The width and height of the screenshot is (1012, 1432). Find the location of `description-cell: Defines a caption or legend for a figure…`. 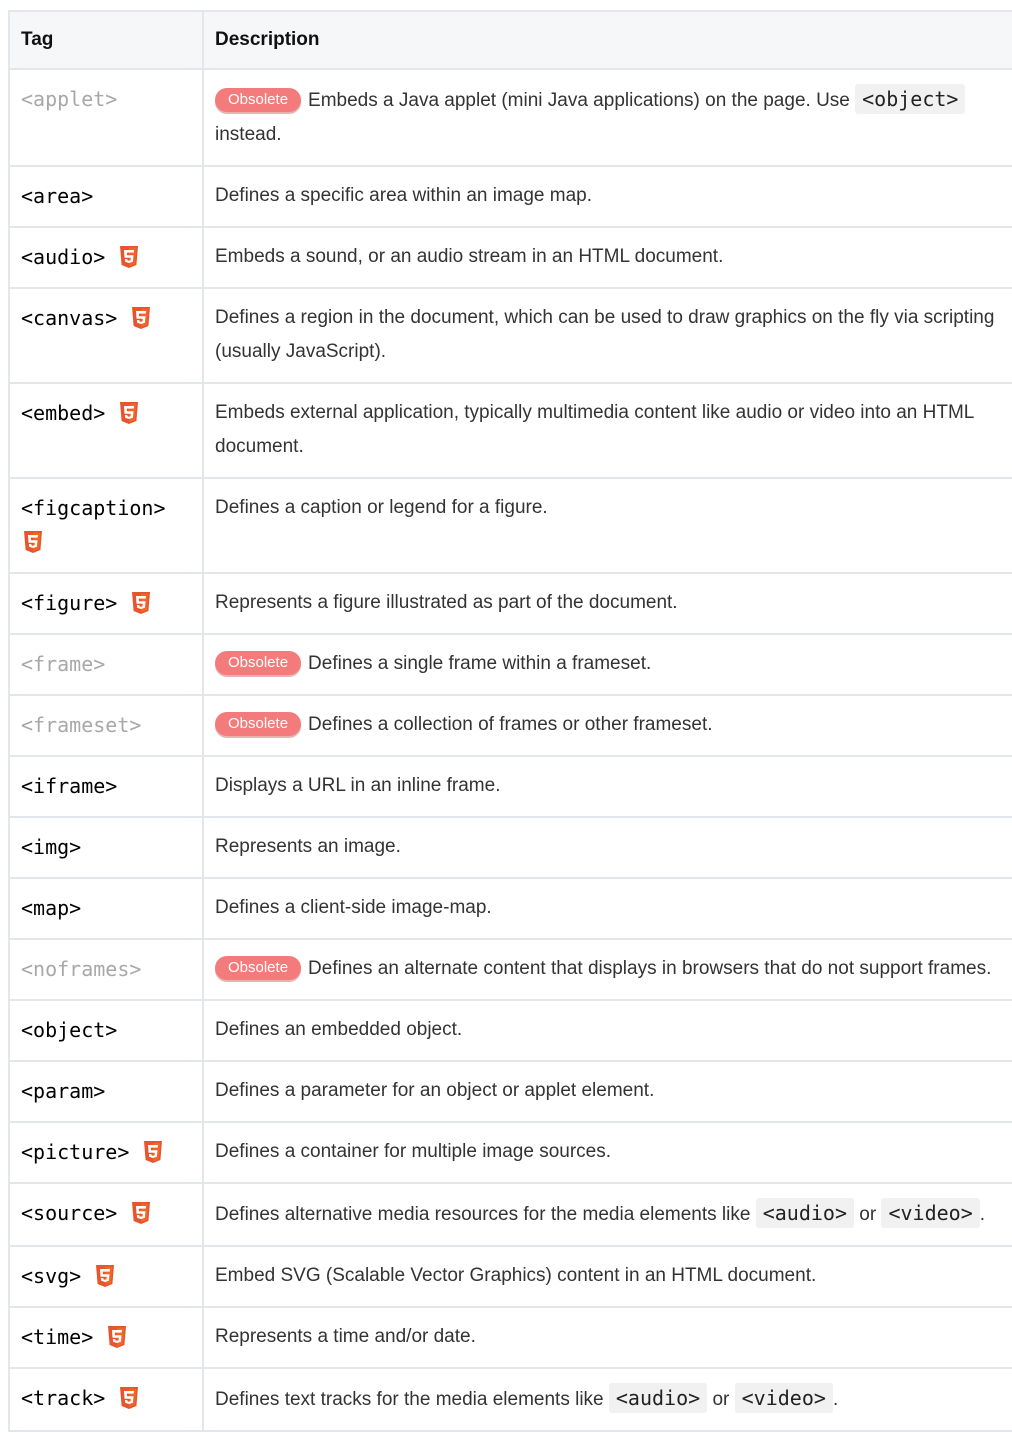

description-cell: Defines a caption or legend for a figure… is located at coordinates (607, 525).